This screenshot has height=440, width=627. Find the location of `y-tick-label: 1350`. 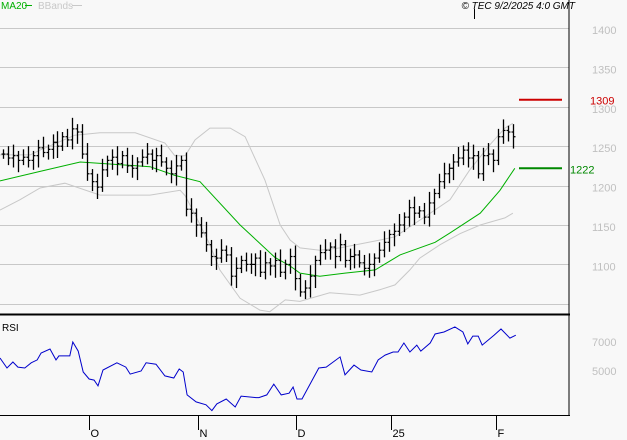

y-tick-label: 1350 is located at coordinates (604, 70).